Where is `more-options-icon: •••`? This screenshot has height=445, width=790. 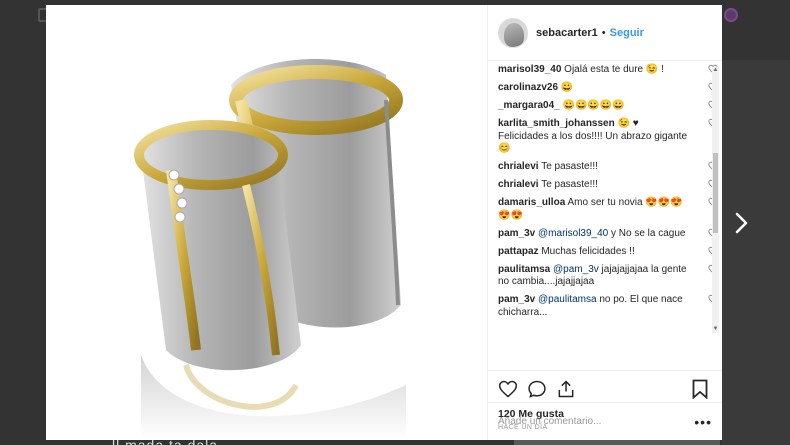
more-options-icon: ••• is located at coordinates (703, 422).